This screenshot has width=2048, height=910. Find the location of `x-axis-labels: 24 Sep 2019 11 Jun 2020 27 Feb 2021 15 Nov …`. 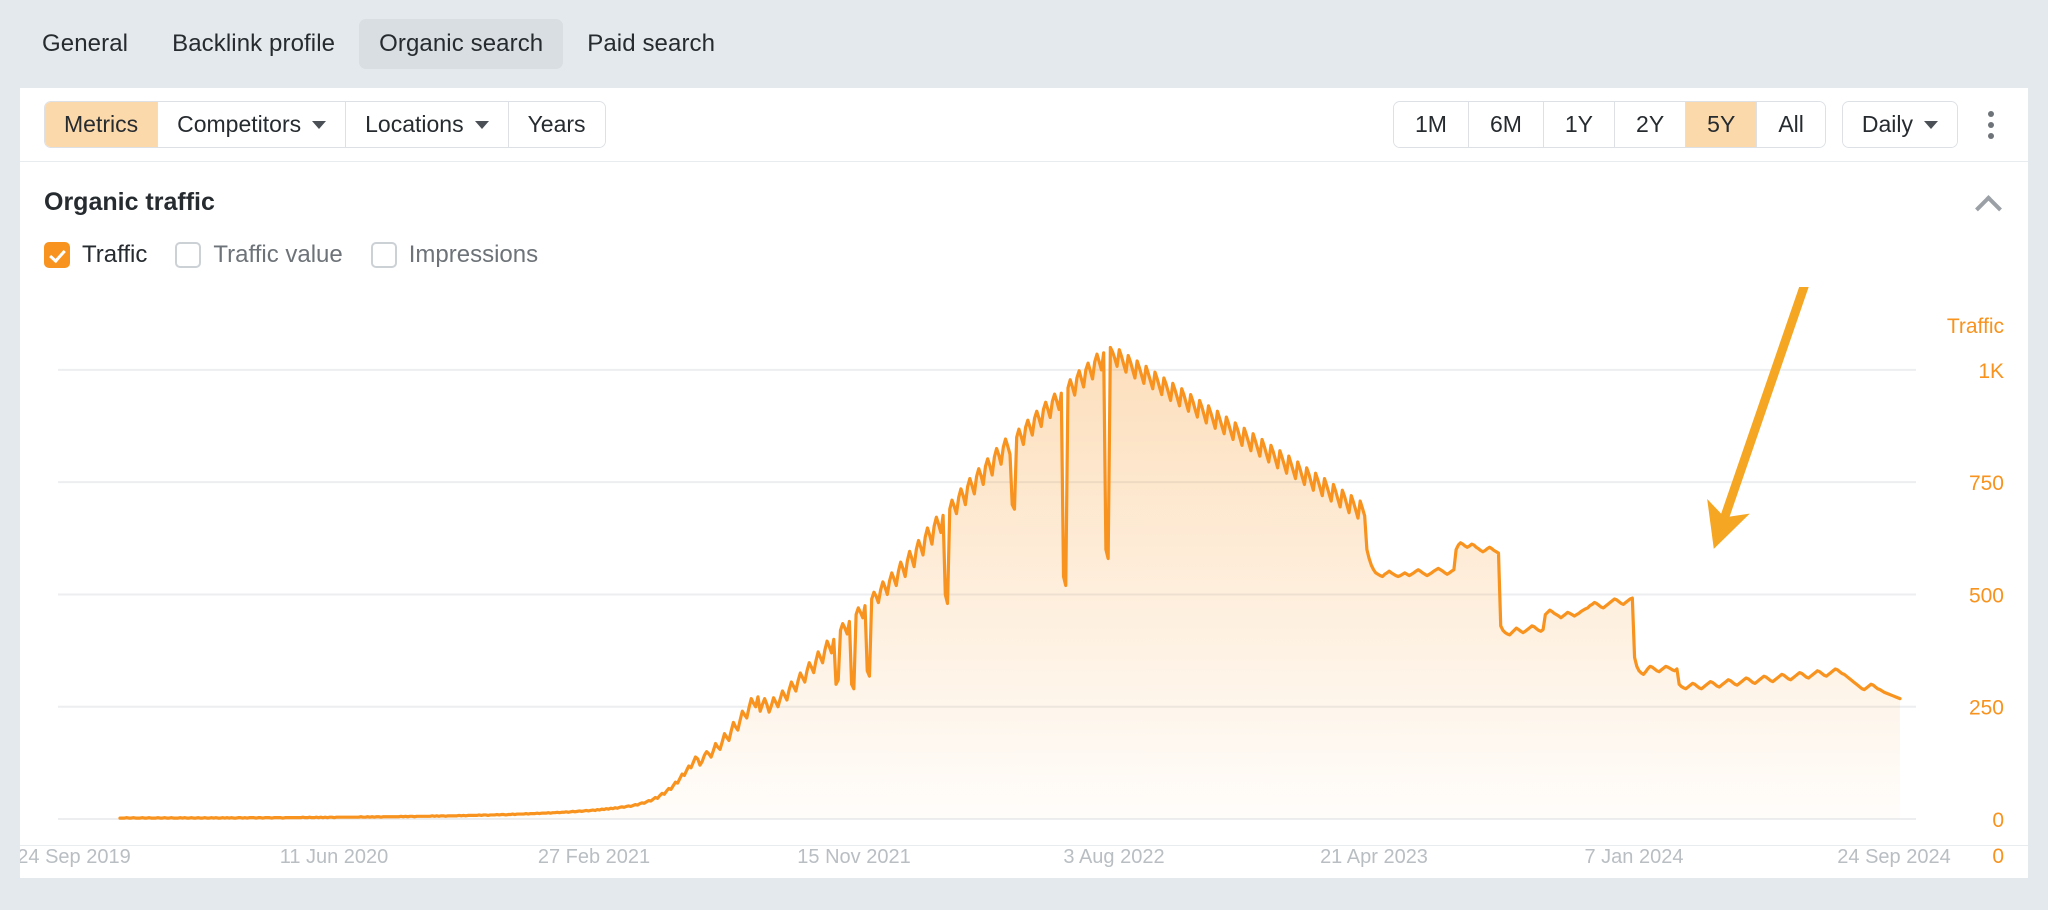

x-axis-labels: 24 Sep 2019 11 Jun 2020 27 Feb 2021 15 Nov … is located at coordinates (1012, 856).